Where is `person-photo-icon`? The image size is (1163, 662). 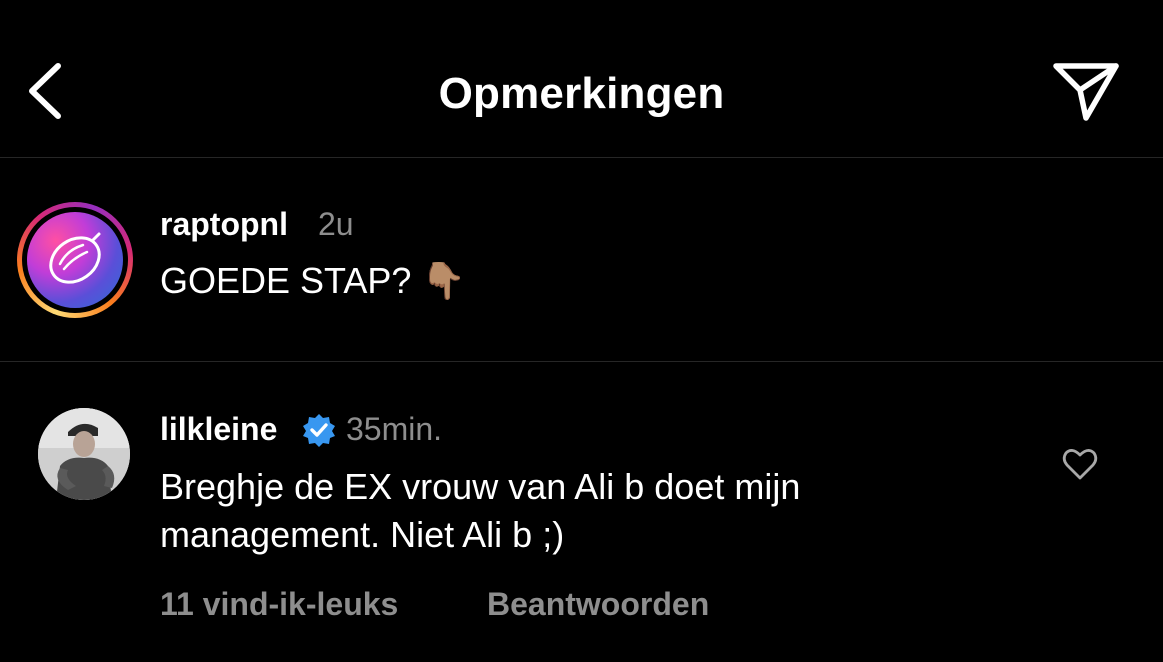 person-photo-icon is located at coordinates (84, 454).